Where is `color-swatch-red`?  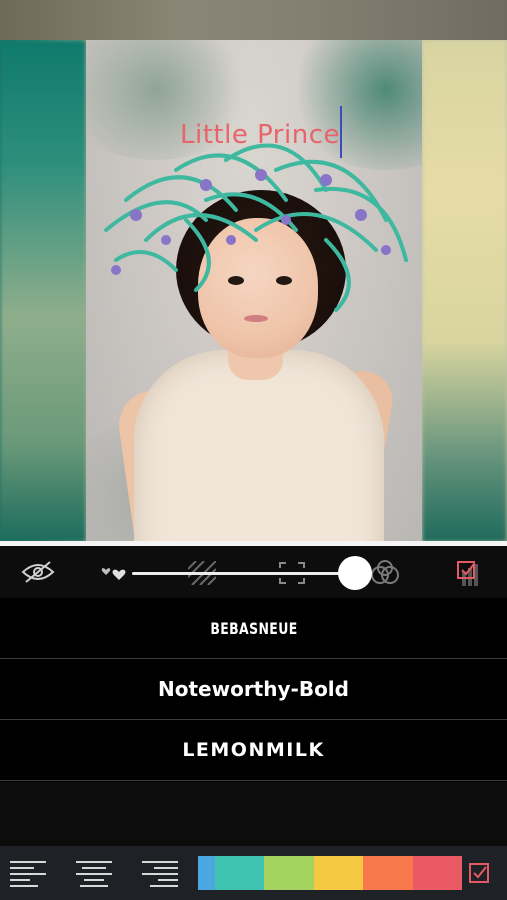 color-swatch-red is located at coordinates (437, 873).